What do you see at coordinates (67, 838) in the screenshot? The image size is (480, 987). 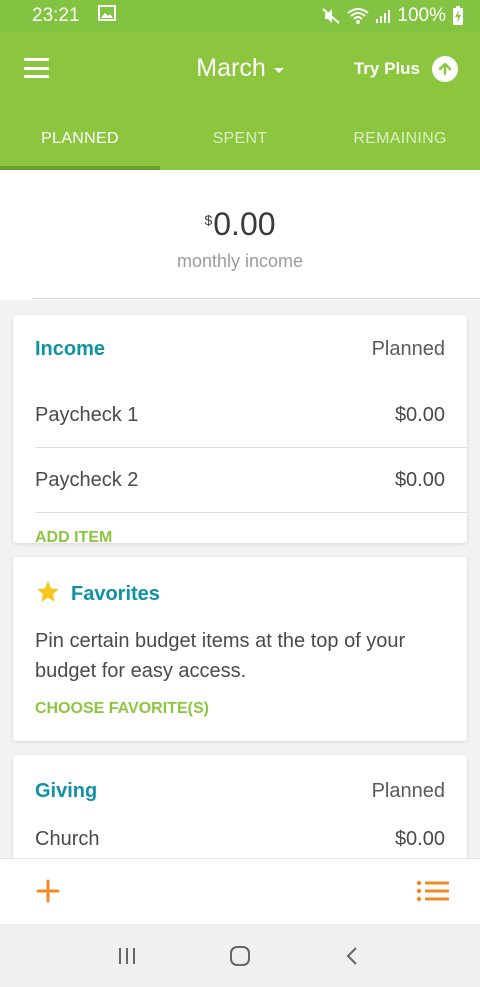 I see `item-name: Church` at bounding box center [67, 838].